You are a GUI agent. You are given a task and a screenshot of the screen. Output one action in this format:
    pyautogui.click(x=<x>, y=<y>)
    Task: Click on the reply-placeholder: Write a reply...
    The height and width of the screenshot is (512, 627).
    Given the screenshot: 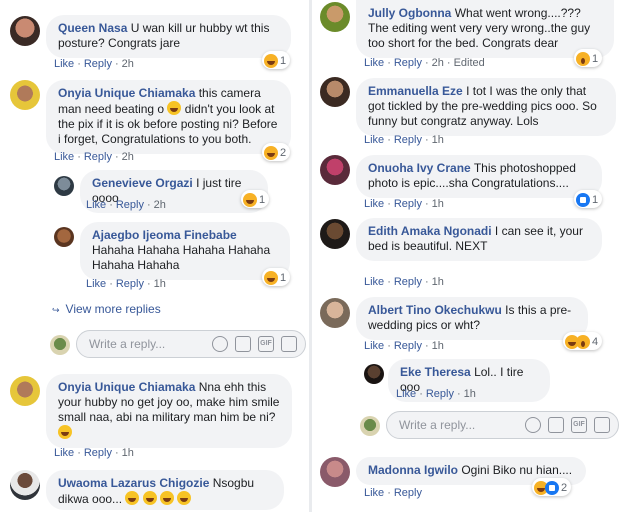 What is the action you would take?
    pyautogui.click(x=127, y=344)
    